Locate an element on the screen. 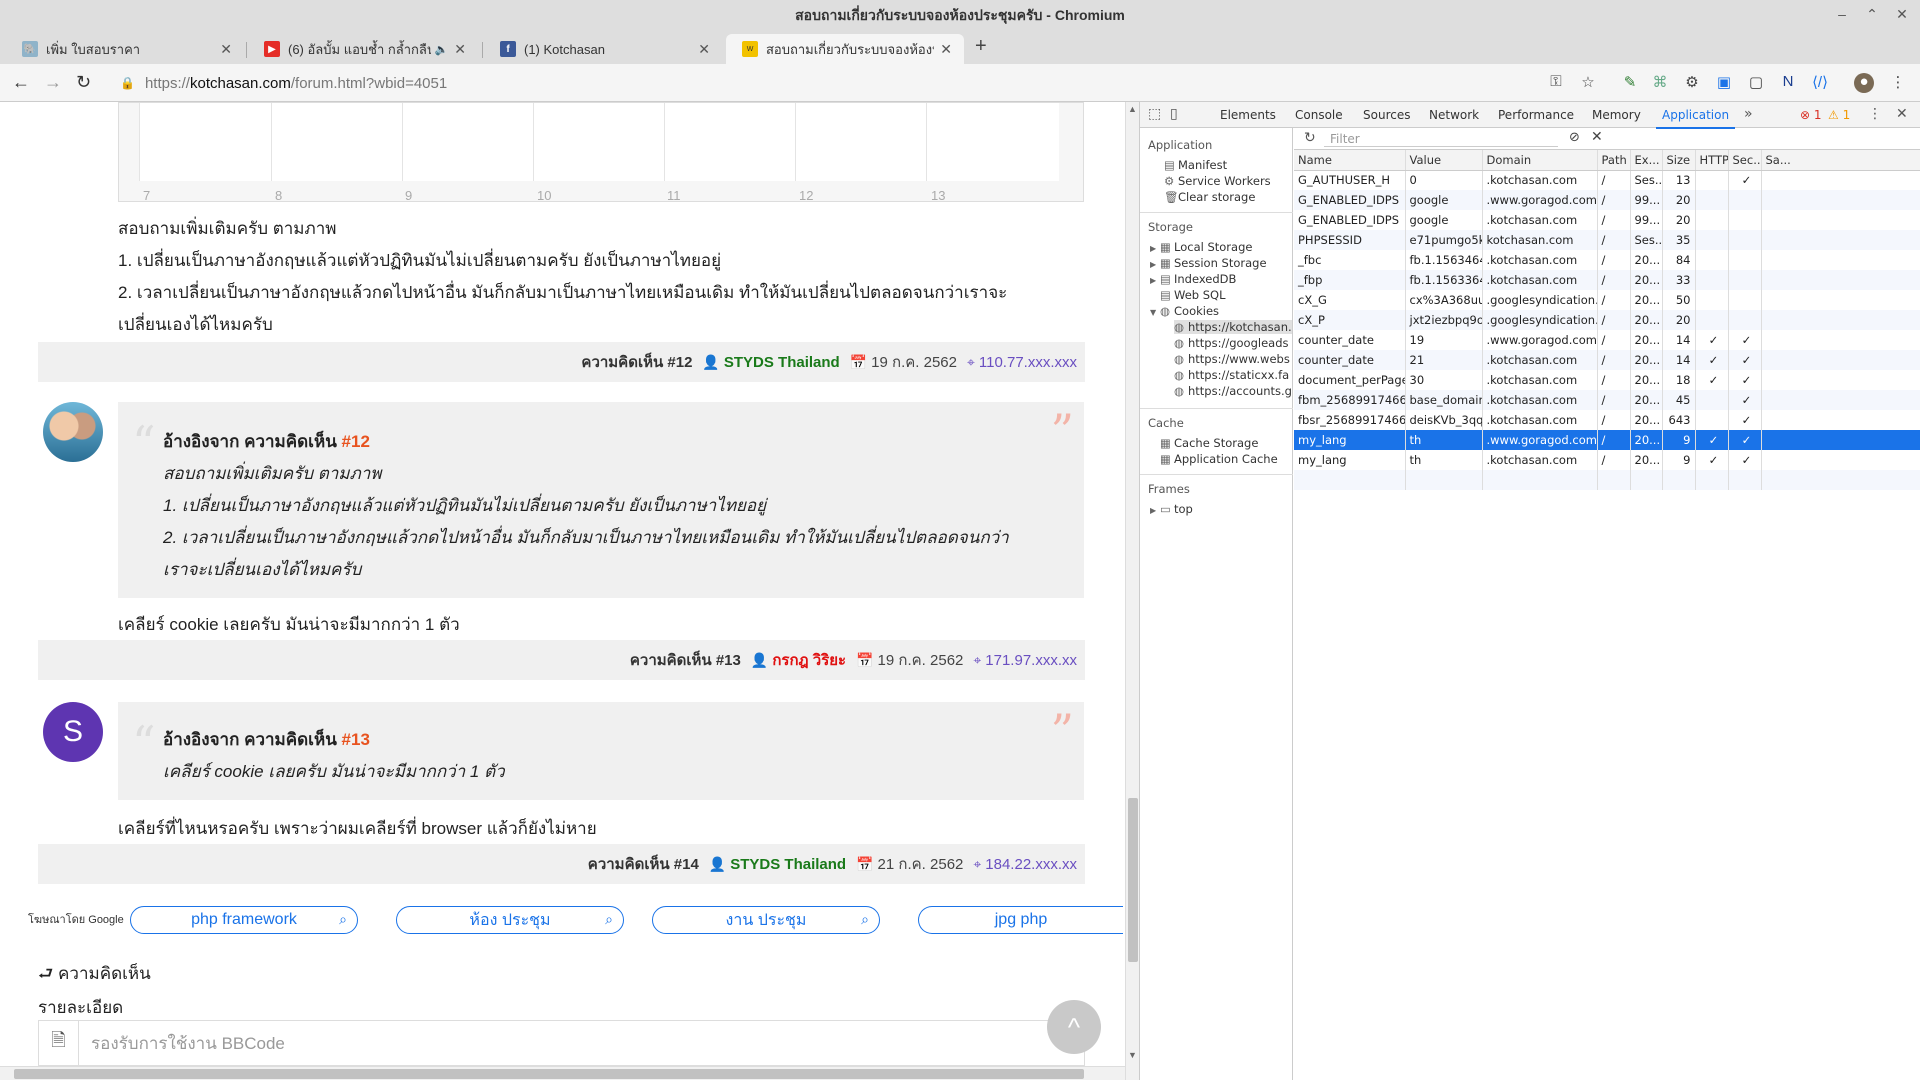 The height and width of the screenshot is (1080, 1920). ad-pill: ห้อง ประชุม ⌕ is located at coordinates (510, 920).